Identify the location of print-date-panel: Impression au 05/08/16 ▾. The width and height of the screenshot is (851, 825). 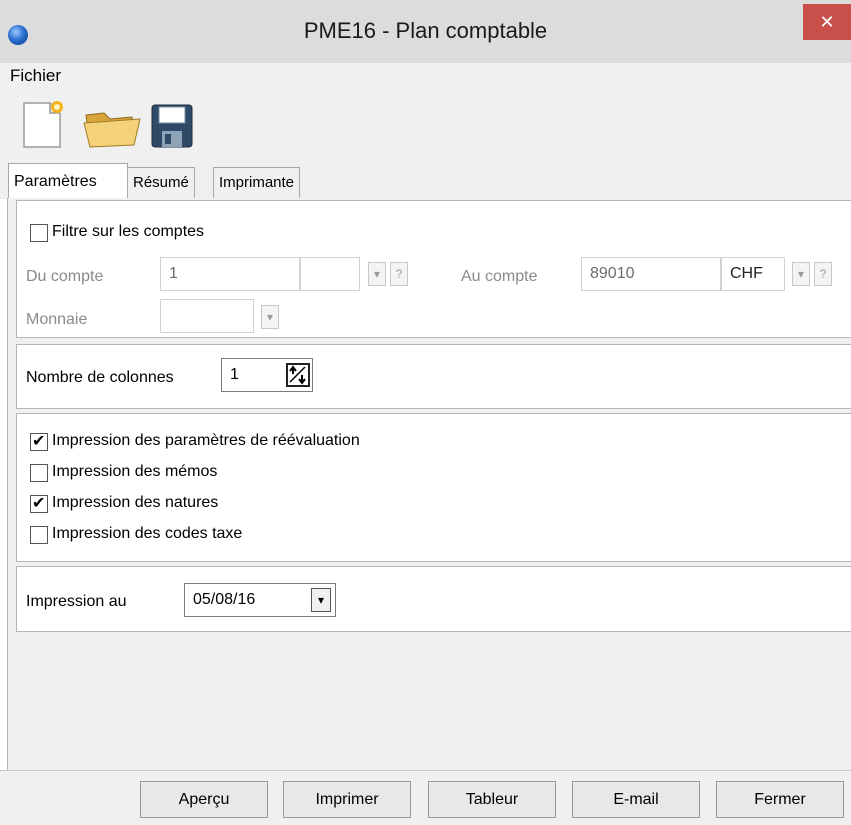
(433, 599).